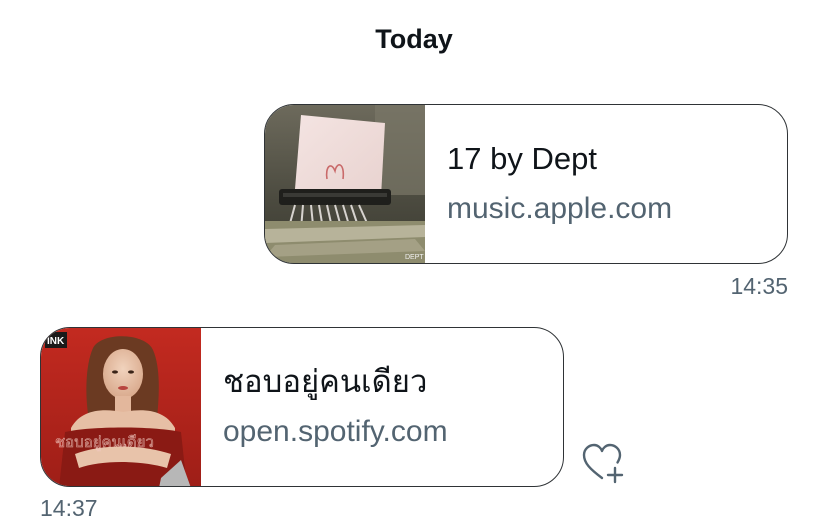  What do you see at coordinates (104, 442) in the screenshot?
I see `svg-text: ชอบอยู่คนเดียว` at bounding box center [104, 442].